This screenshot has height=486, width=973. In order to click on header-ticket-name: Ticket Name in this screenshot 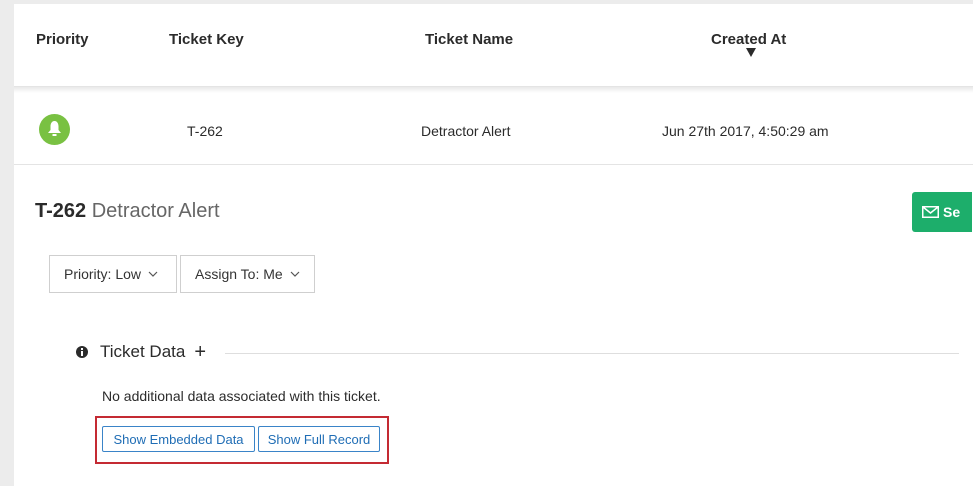, I will do `click(469, 39)`.